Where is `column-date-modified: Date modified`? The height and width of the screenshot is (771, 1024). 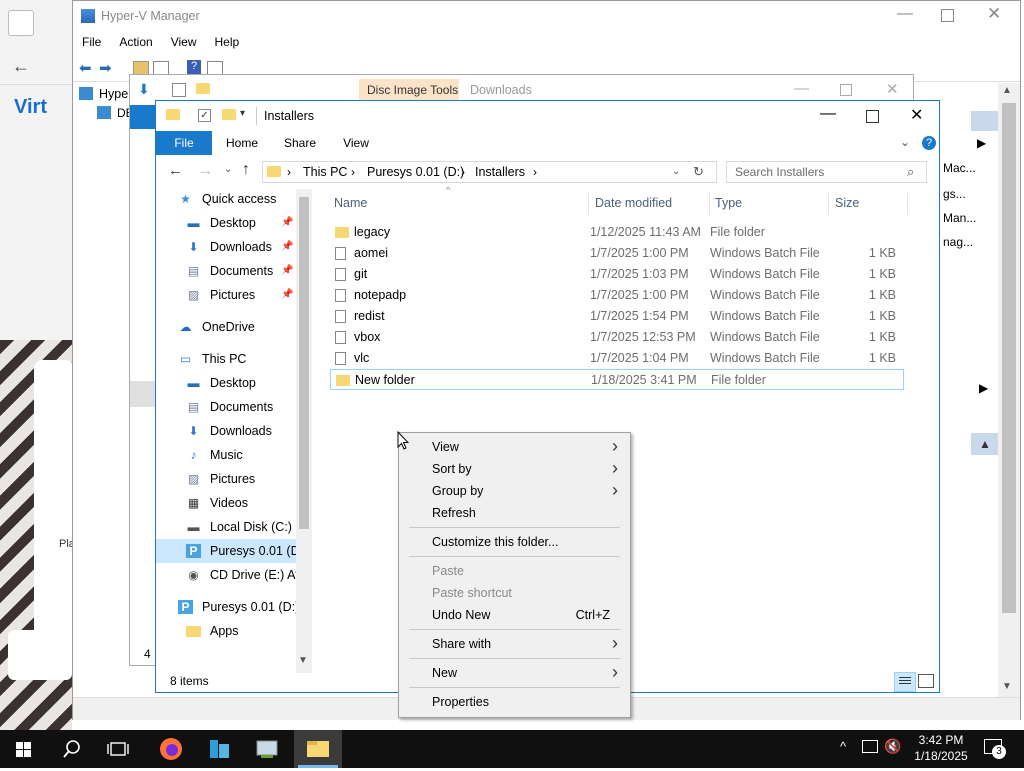 column-date-modified: Date modified is located at coordinates (633, 203).